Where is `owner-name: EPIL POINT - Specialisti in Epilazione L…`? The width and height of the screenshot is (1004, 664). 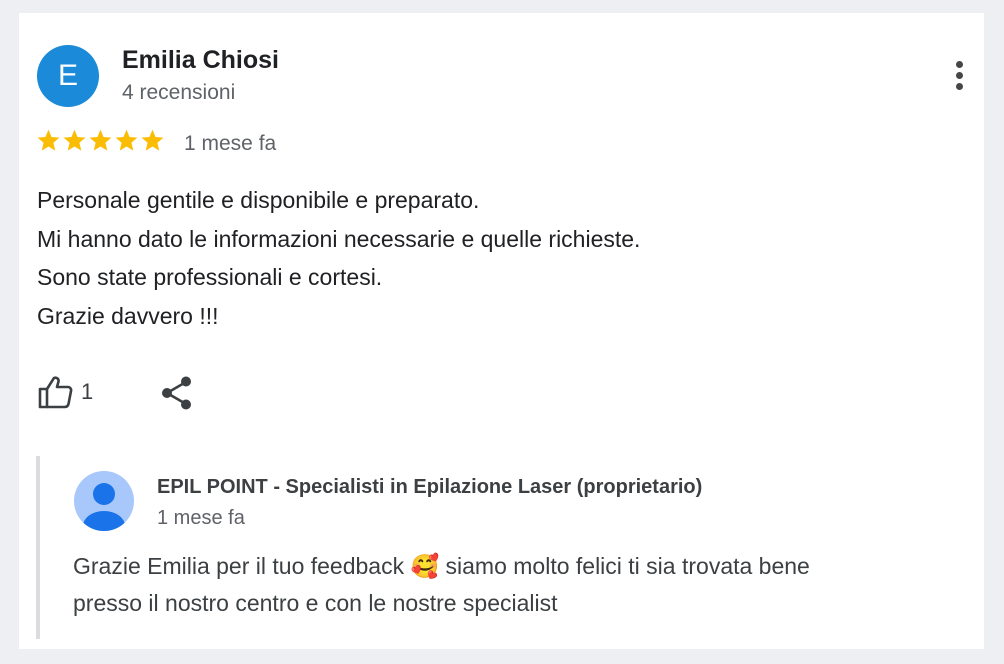
owner-name: EPIL POINT - Specialisti in Epilazione L… is located at coordinates (429, 487).